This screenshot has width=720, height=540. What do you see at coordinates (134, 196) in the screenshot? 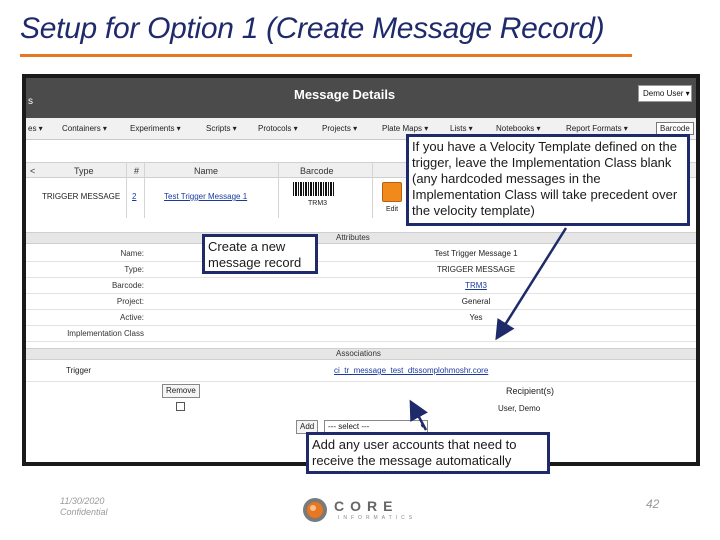
I see `row-number-link: 2` at bounding box center [134, 196].